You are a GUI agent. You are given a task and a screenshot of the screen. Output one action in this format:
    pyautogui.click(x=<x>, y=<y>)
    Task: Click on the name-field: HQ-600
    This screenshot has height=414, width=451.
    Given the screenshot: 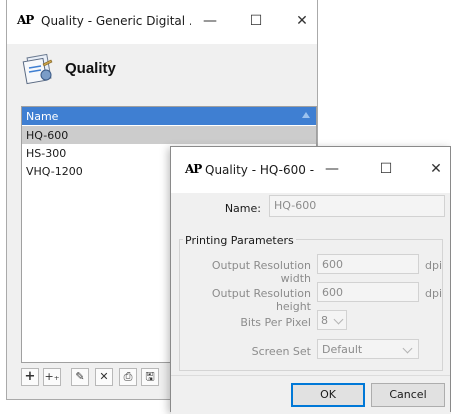 What is the action you would take?
    pyautogui.click(x=357, y=206)
    